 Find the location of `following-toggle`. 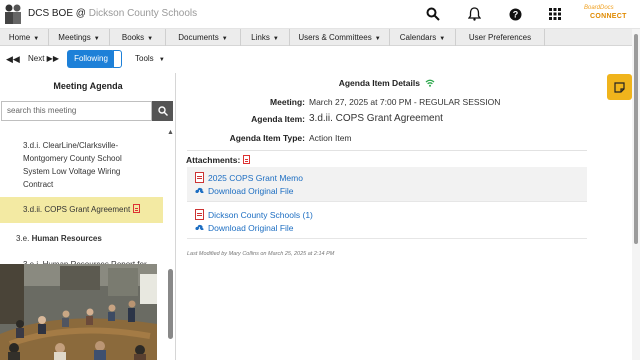

following-toggle is located at coordinates (117, 59).